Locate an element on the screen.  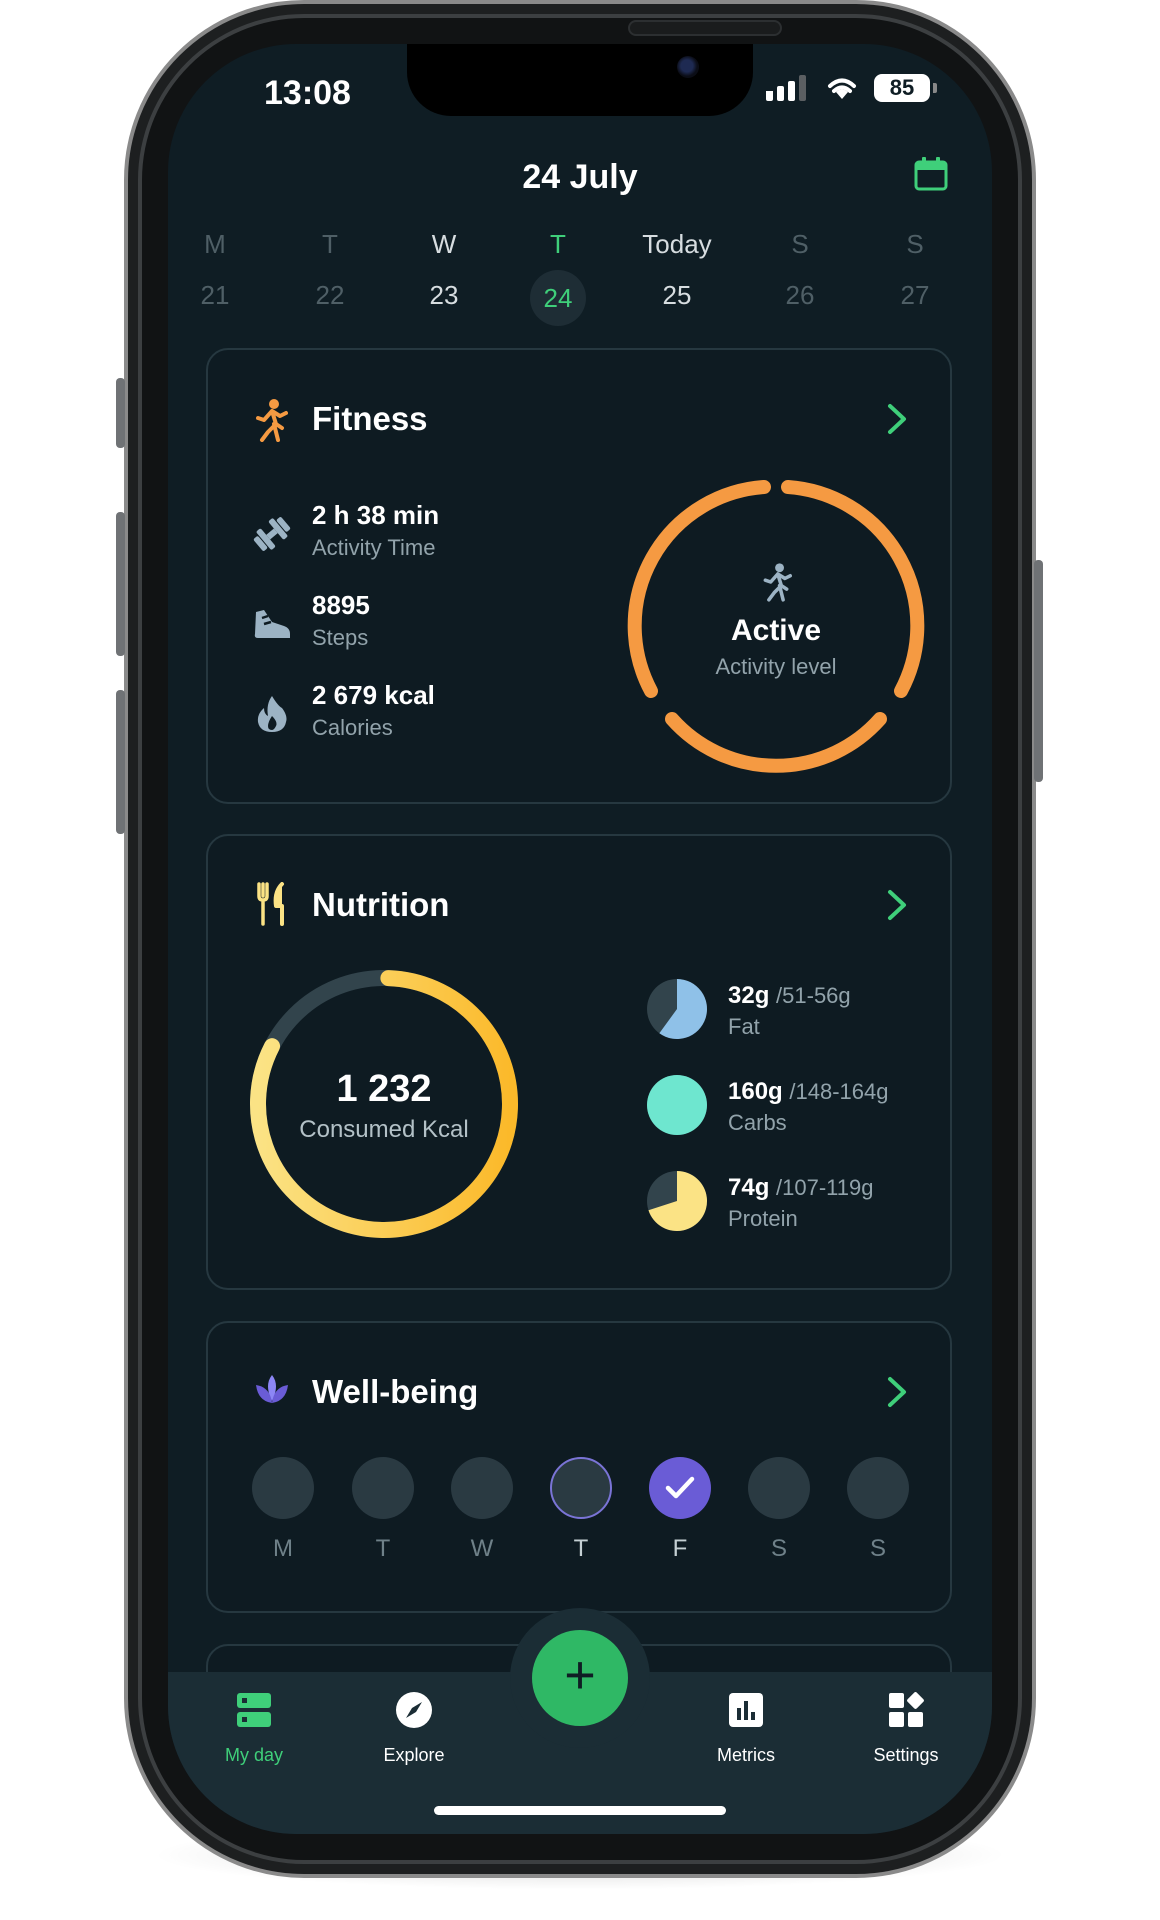
bar-chart-icon is located at coordinates (746, 1710).